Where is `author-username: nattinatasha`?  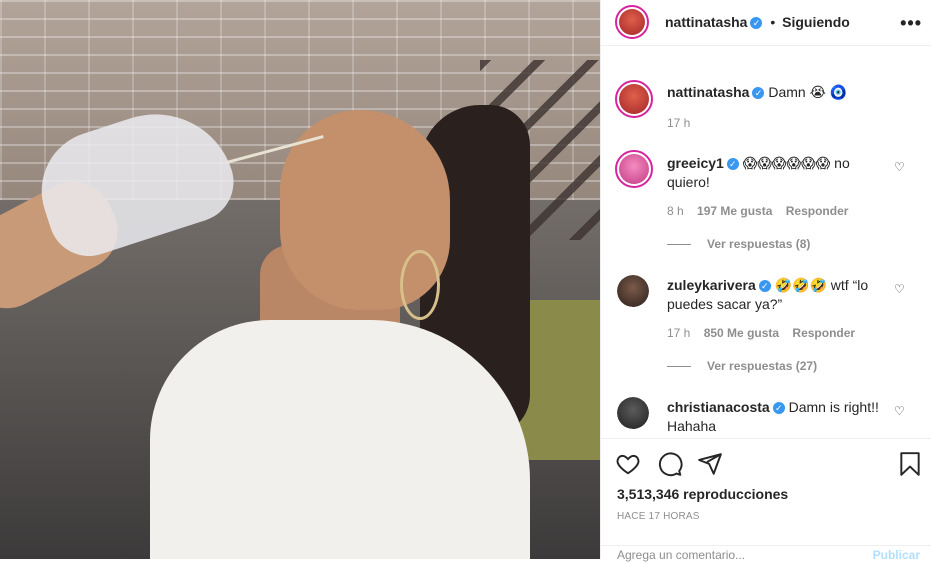 author-username: nattinatasha is located at coordinates (706, 22).